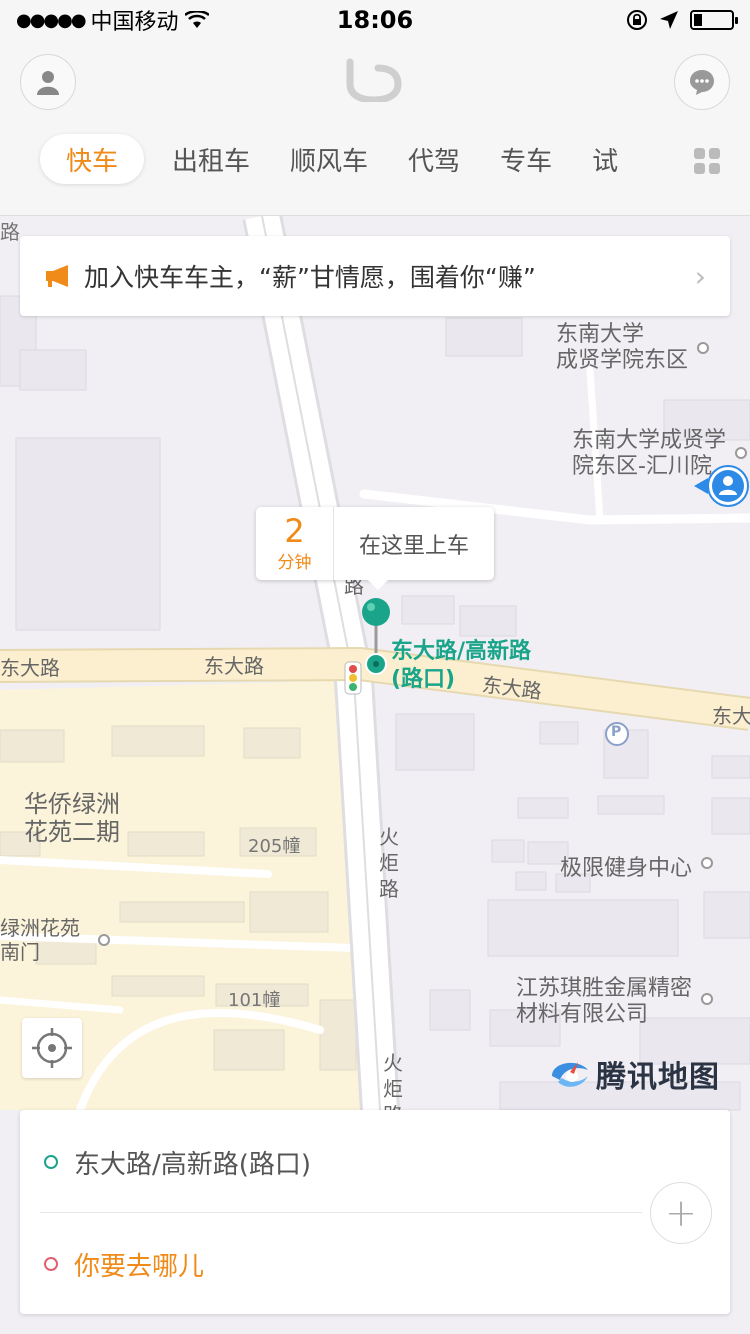 This screenshot has width=750, height=1334. I want to click on profile-button, so click(48, 82).